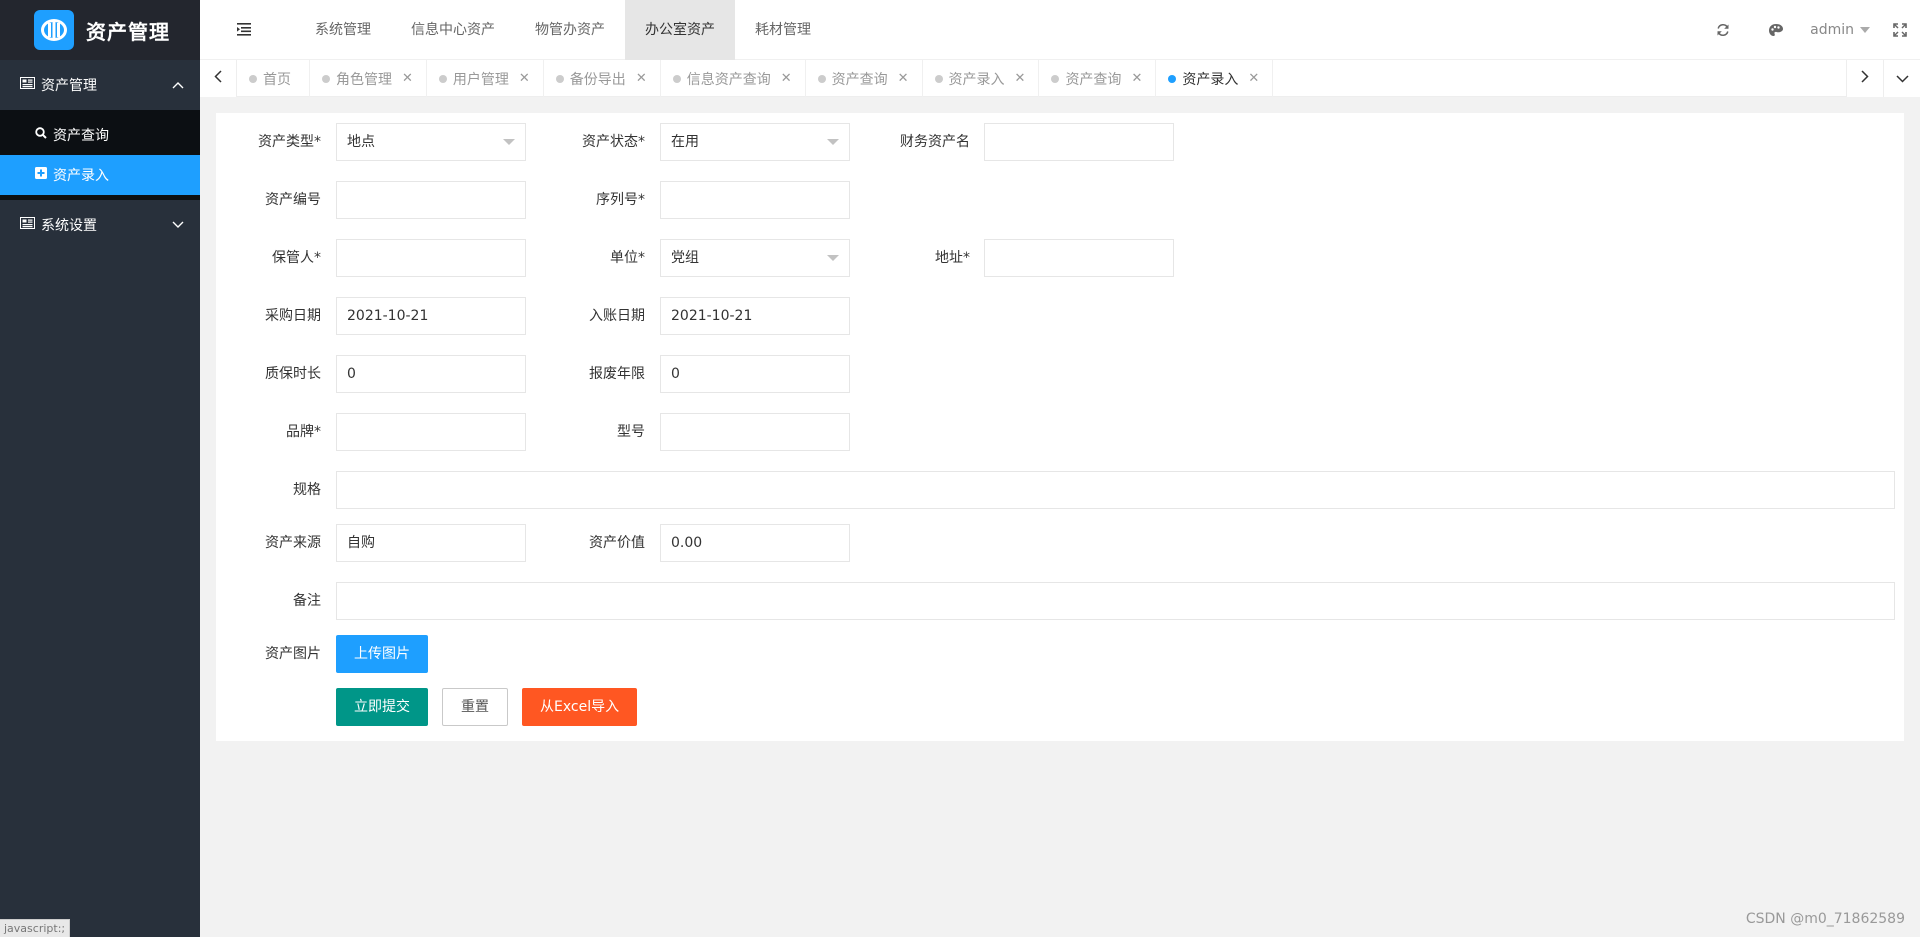  I want to click on top-nav-system-management: 系统管理, so click(343, 30).